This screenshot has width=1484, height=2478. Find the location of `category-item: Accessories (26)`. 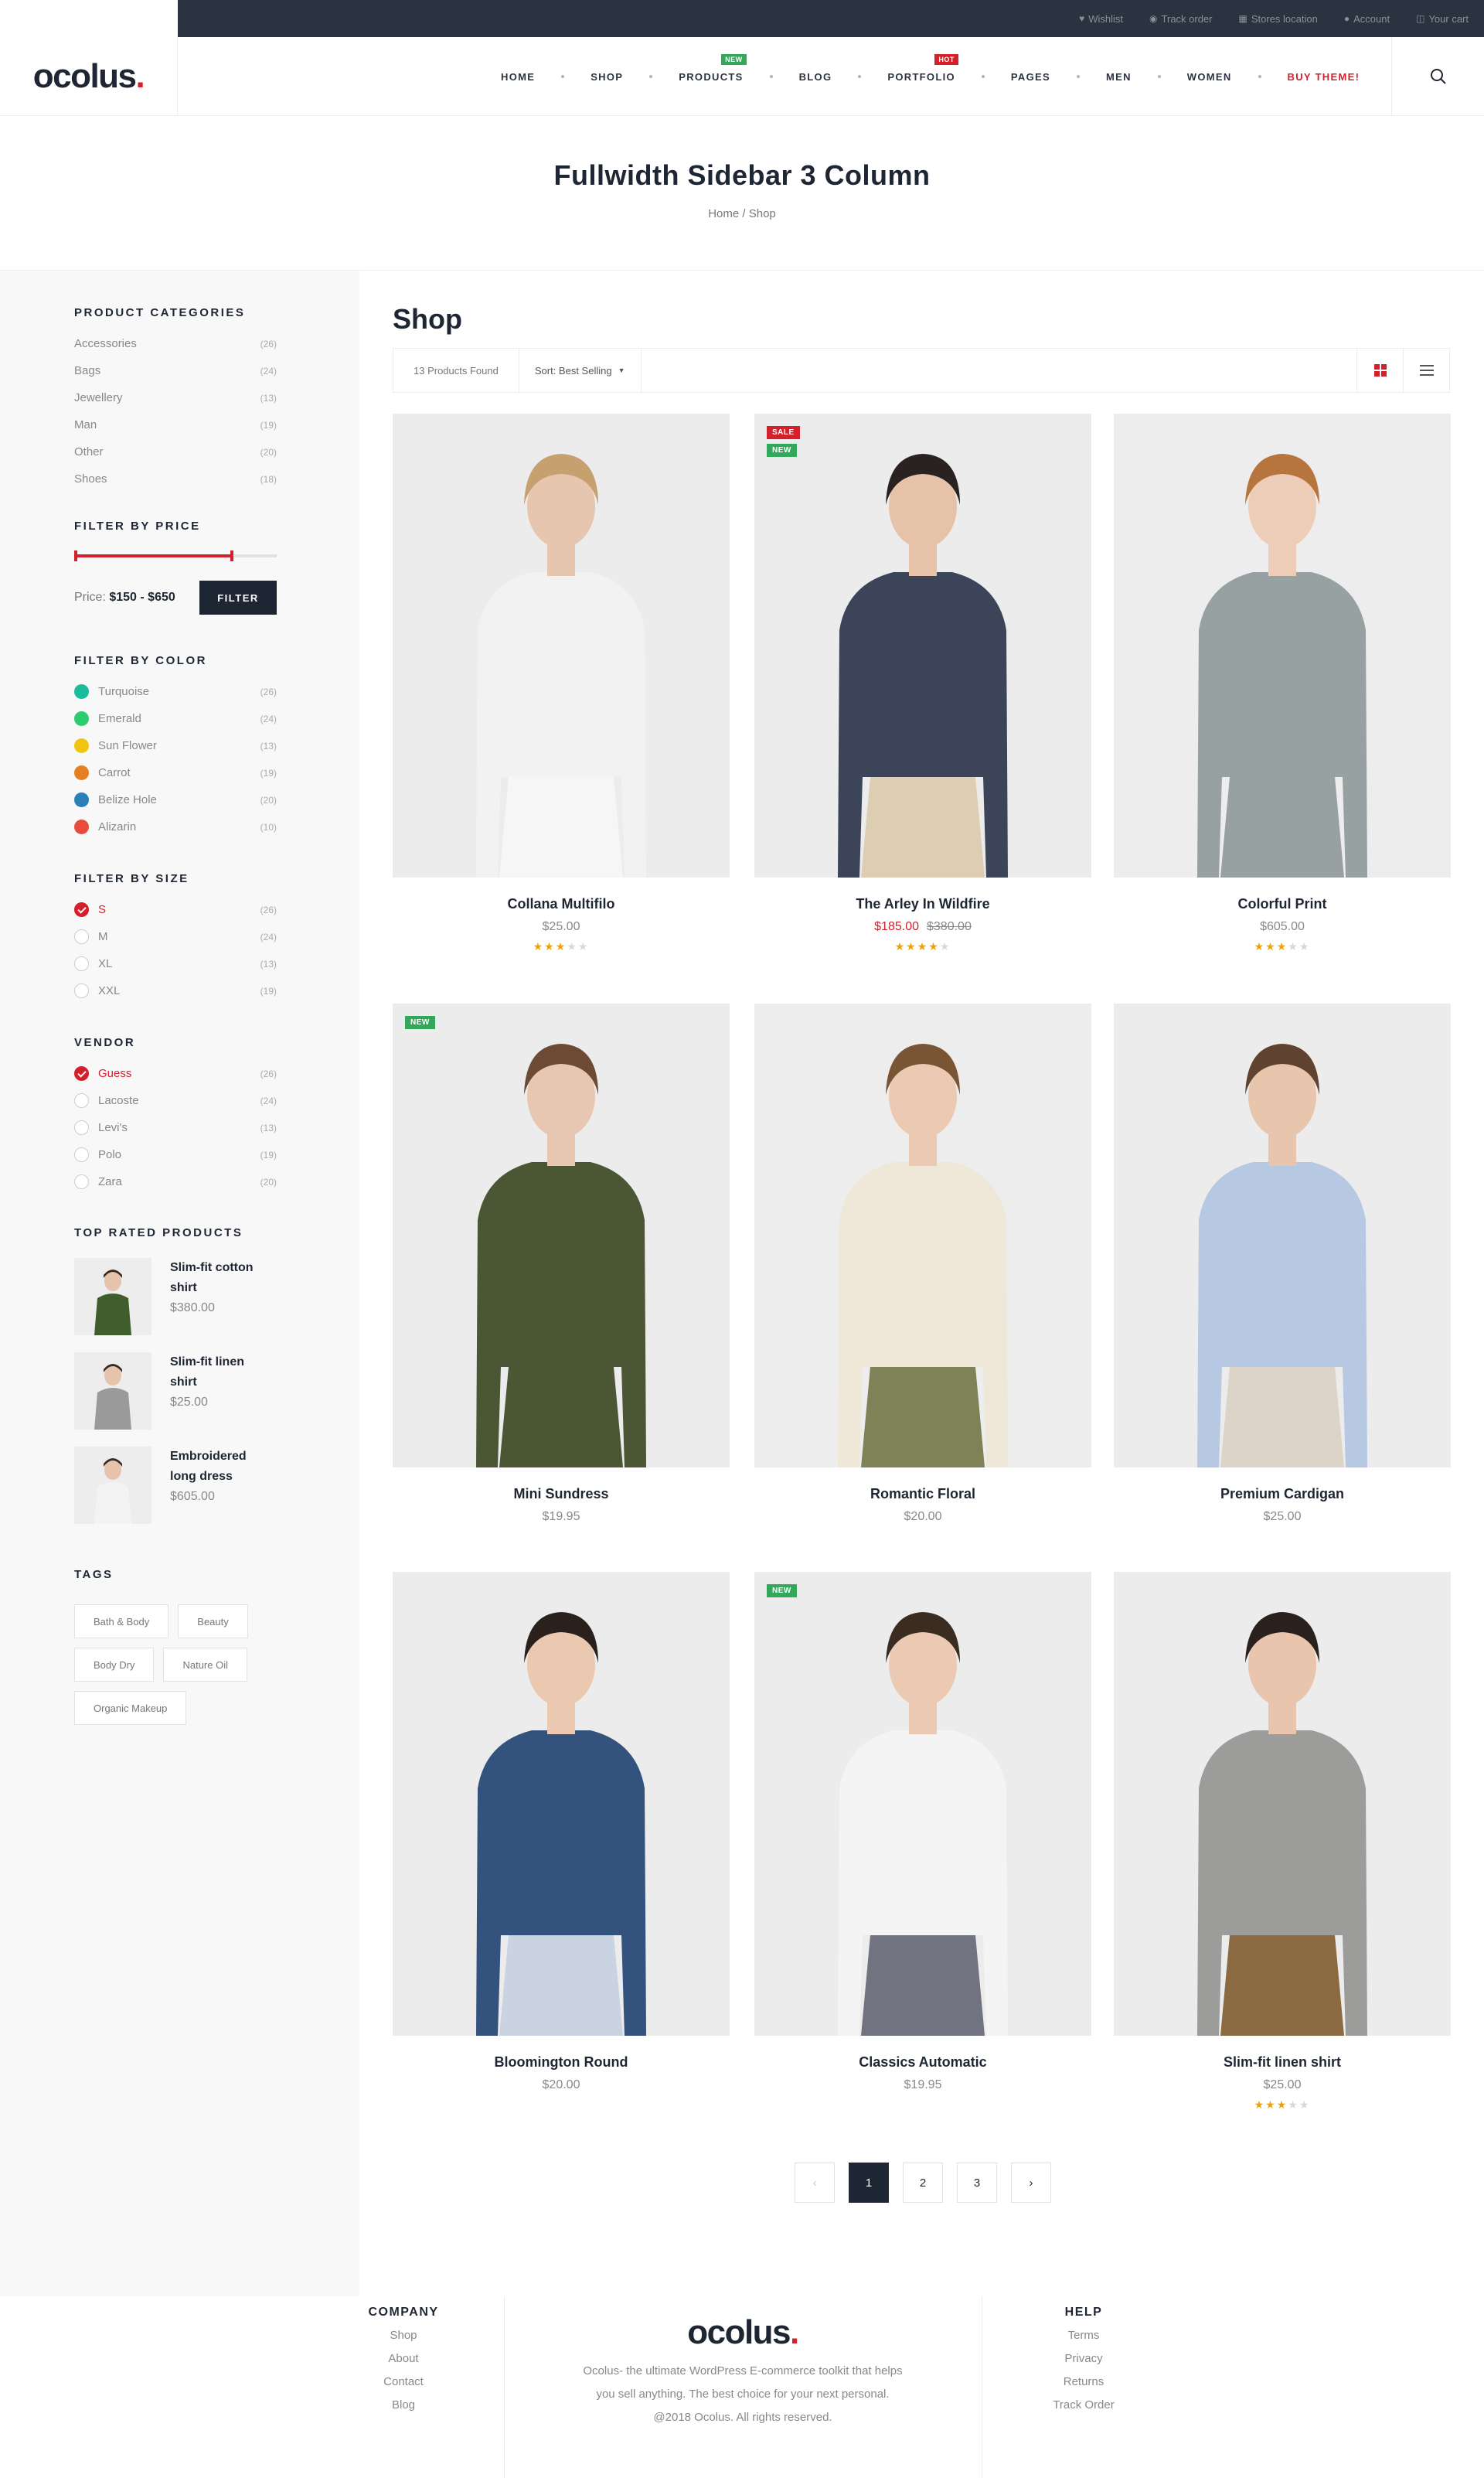

category-item: Accessories (26) is located at coordinates (175, 344).